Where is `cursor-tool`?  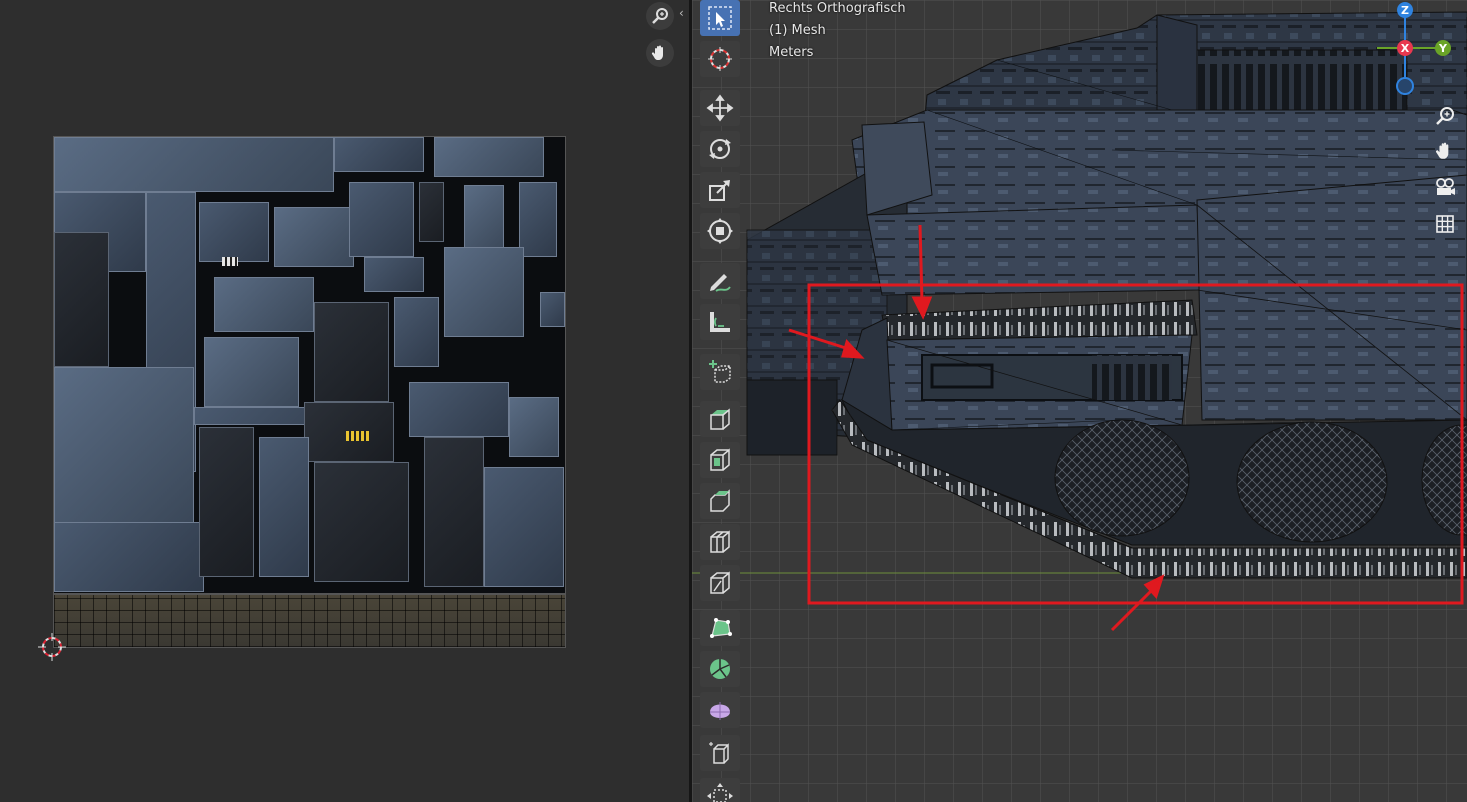
cursor-tool is located at coordinates (720, 59).